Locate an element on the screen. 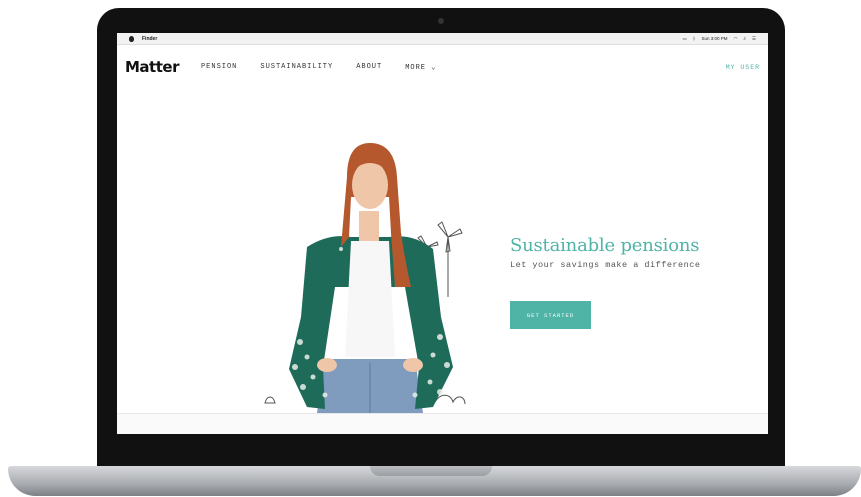 This screenshot has width=861, height=497. next-section-strip is located at coordinates (442, 424).